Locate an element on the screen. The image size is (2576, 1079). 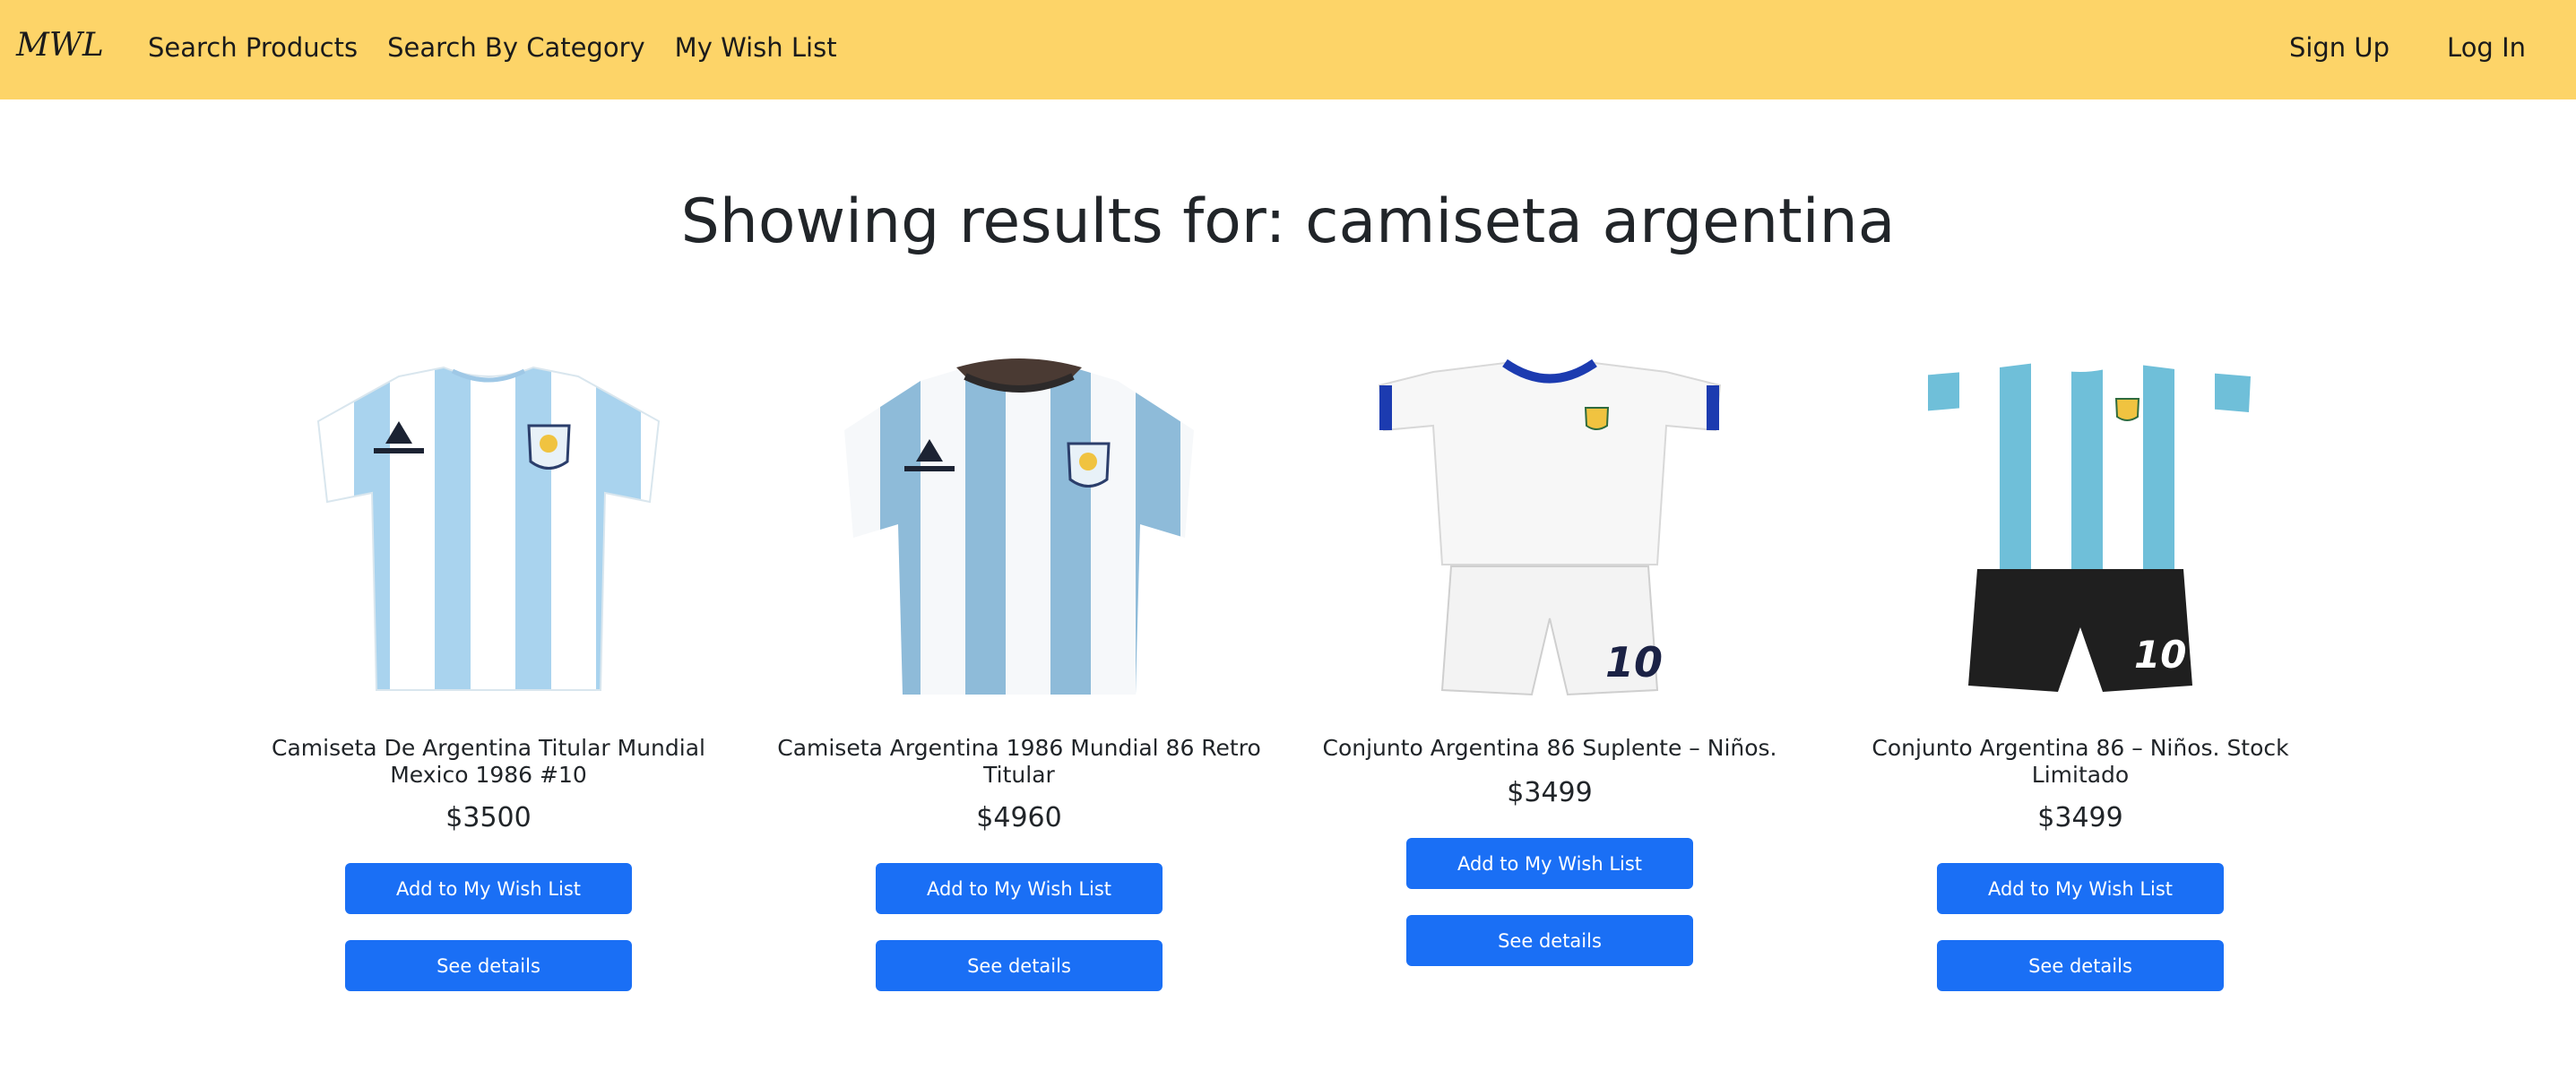
nav-search-products: Search Products is located at coordinates (253, 47).